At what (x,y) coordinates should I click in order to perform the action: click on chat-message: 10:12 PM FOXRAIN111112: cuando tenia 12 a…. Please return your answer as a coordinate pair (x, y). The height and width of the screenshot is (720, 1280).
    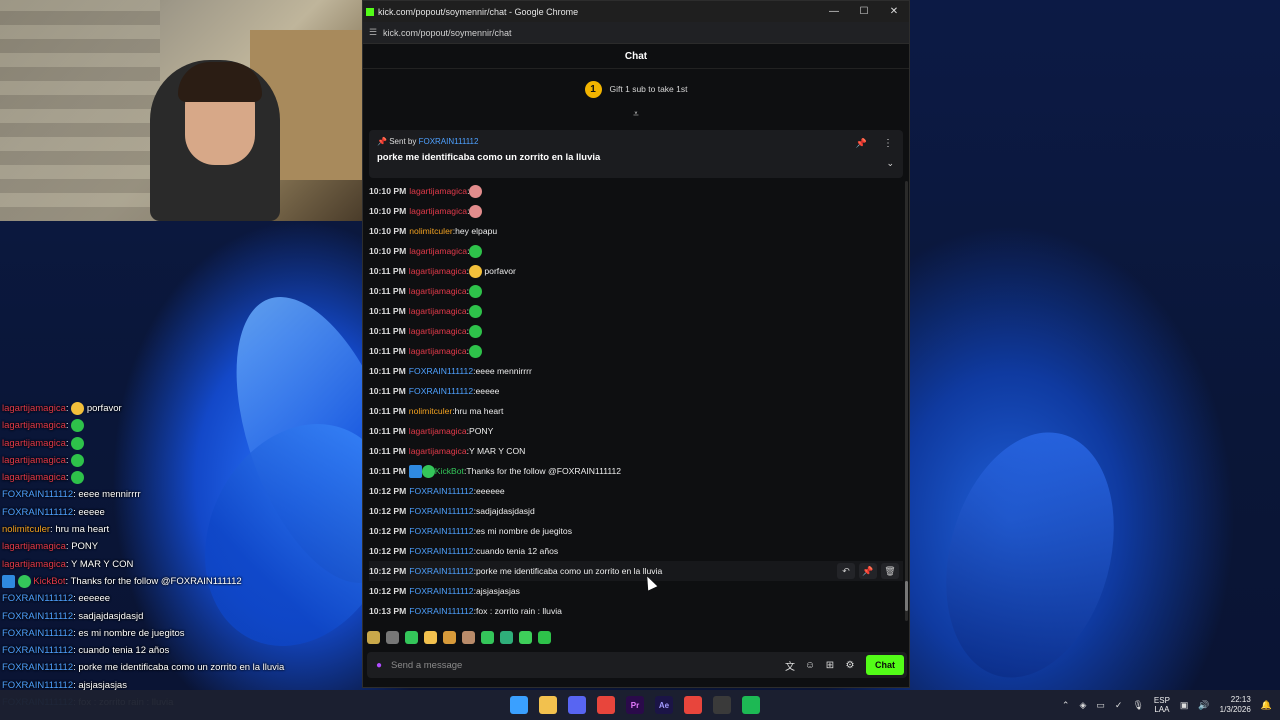
    Looking at the image, I should click on (636, 551).